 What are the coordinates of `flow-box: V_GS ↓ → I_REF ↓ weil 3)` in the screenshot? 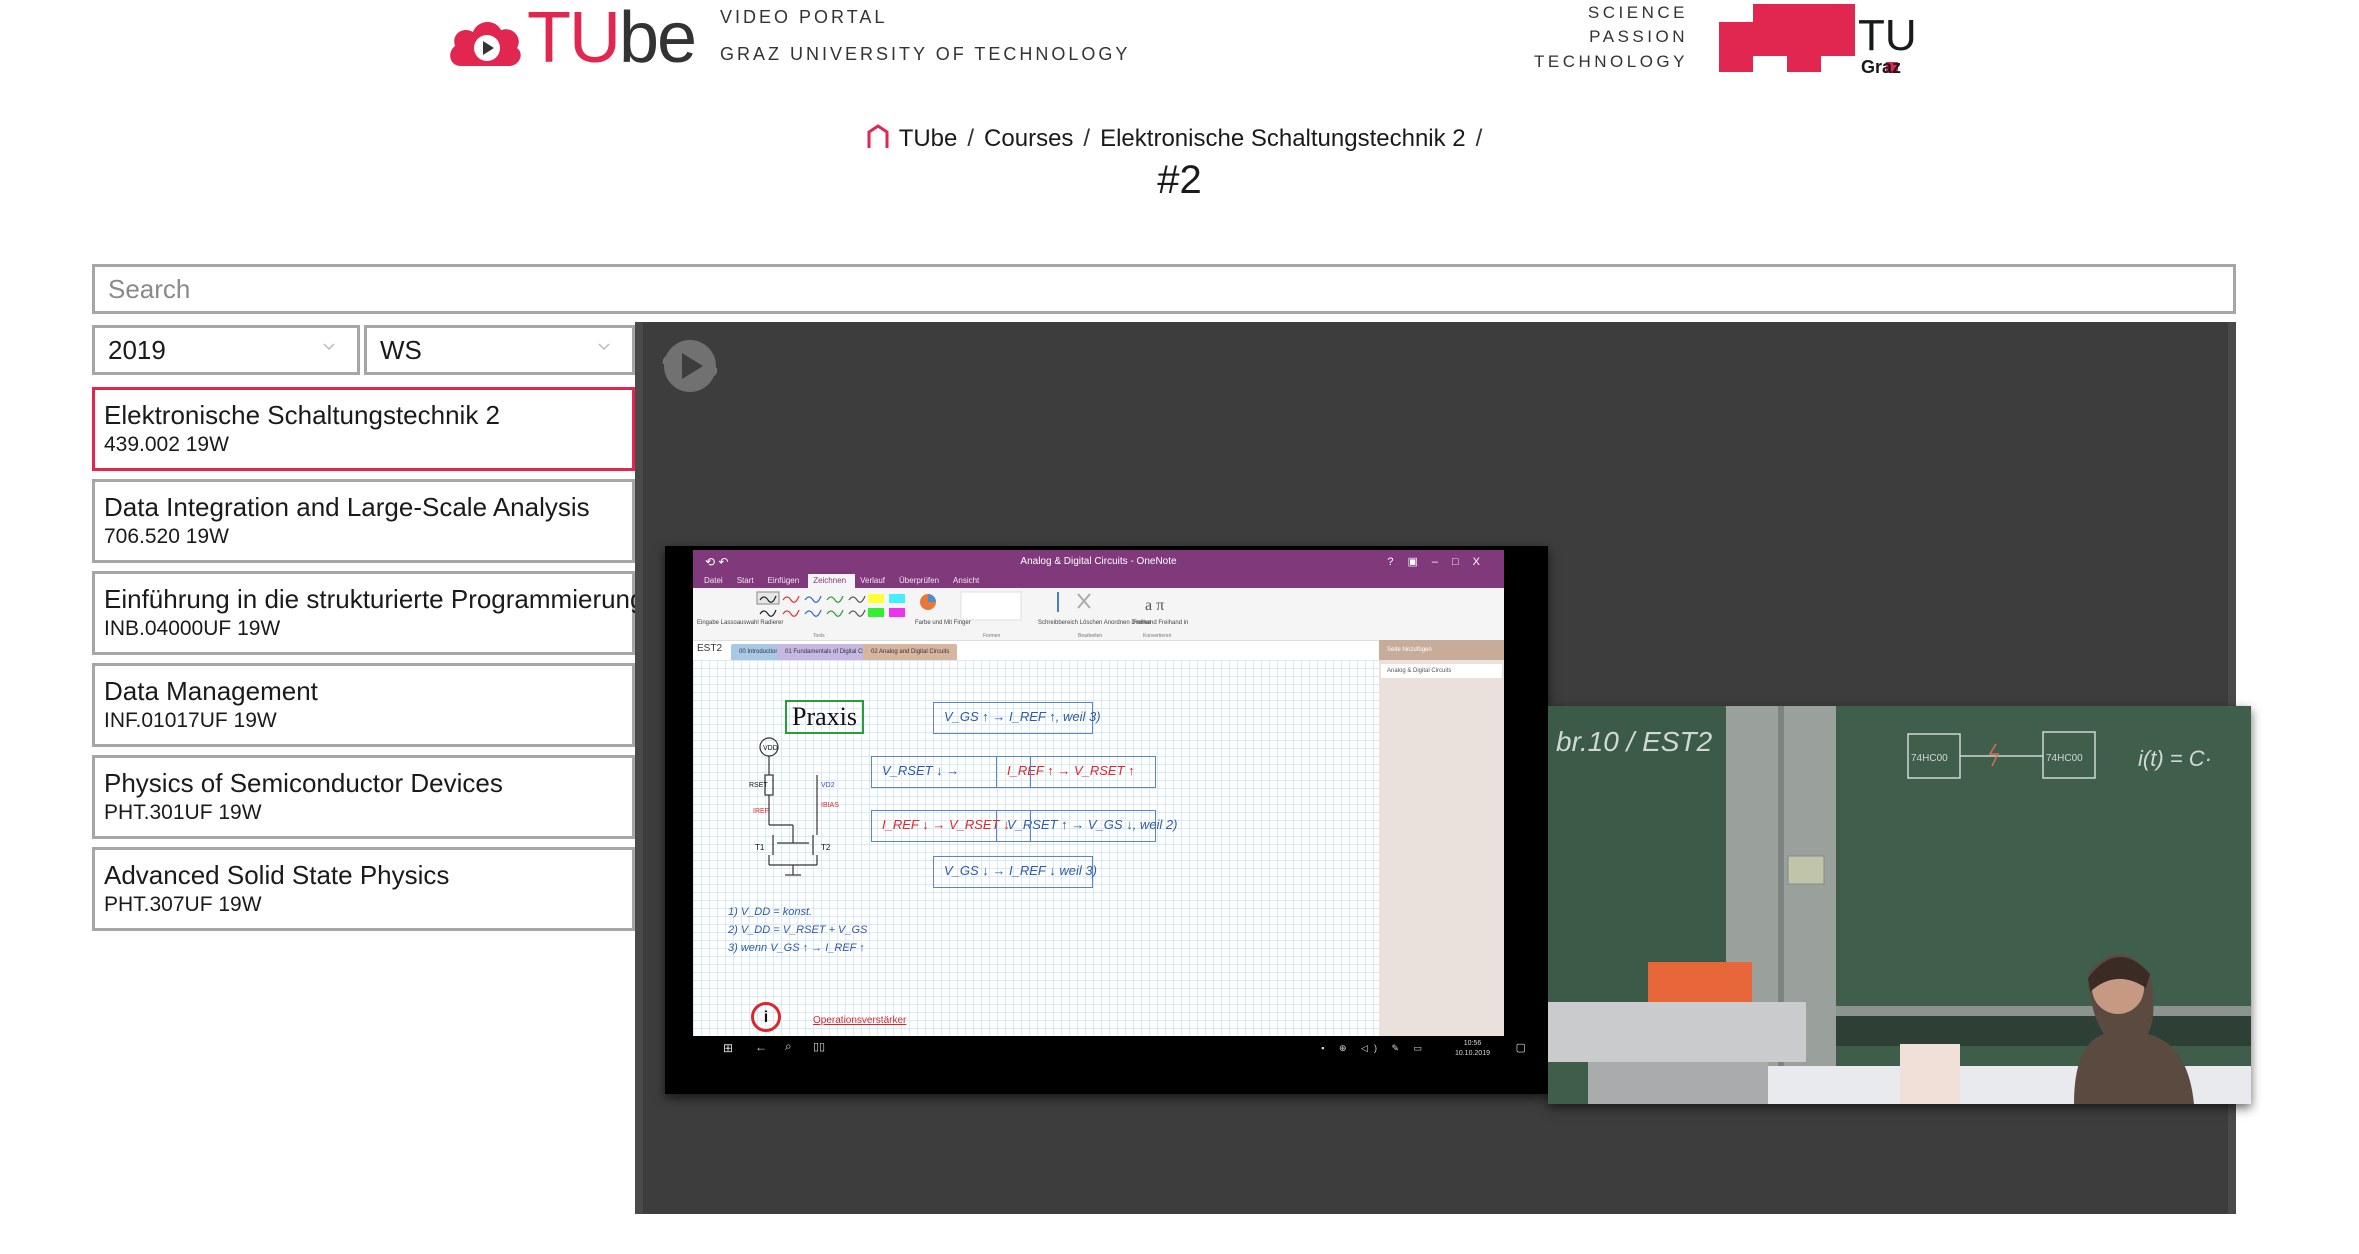 It's located at (1015, 872).